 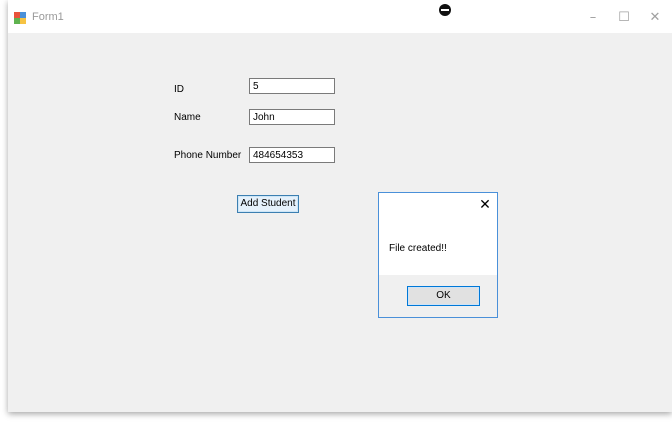 What do you see at coordinates (485, 205) in the screenshot?
I see `dialog-close-button: ✕` at bounding box center [485, 205].